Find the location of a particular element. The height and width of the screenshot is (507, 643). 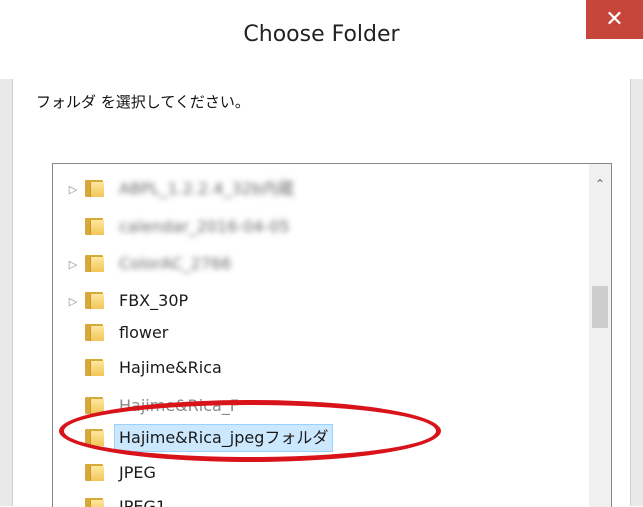

tree-item-label: calendar_2016-04-05 is located at coordinates (204, 226).